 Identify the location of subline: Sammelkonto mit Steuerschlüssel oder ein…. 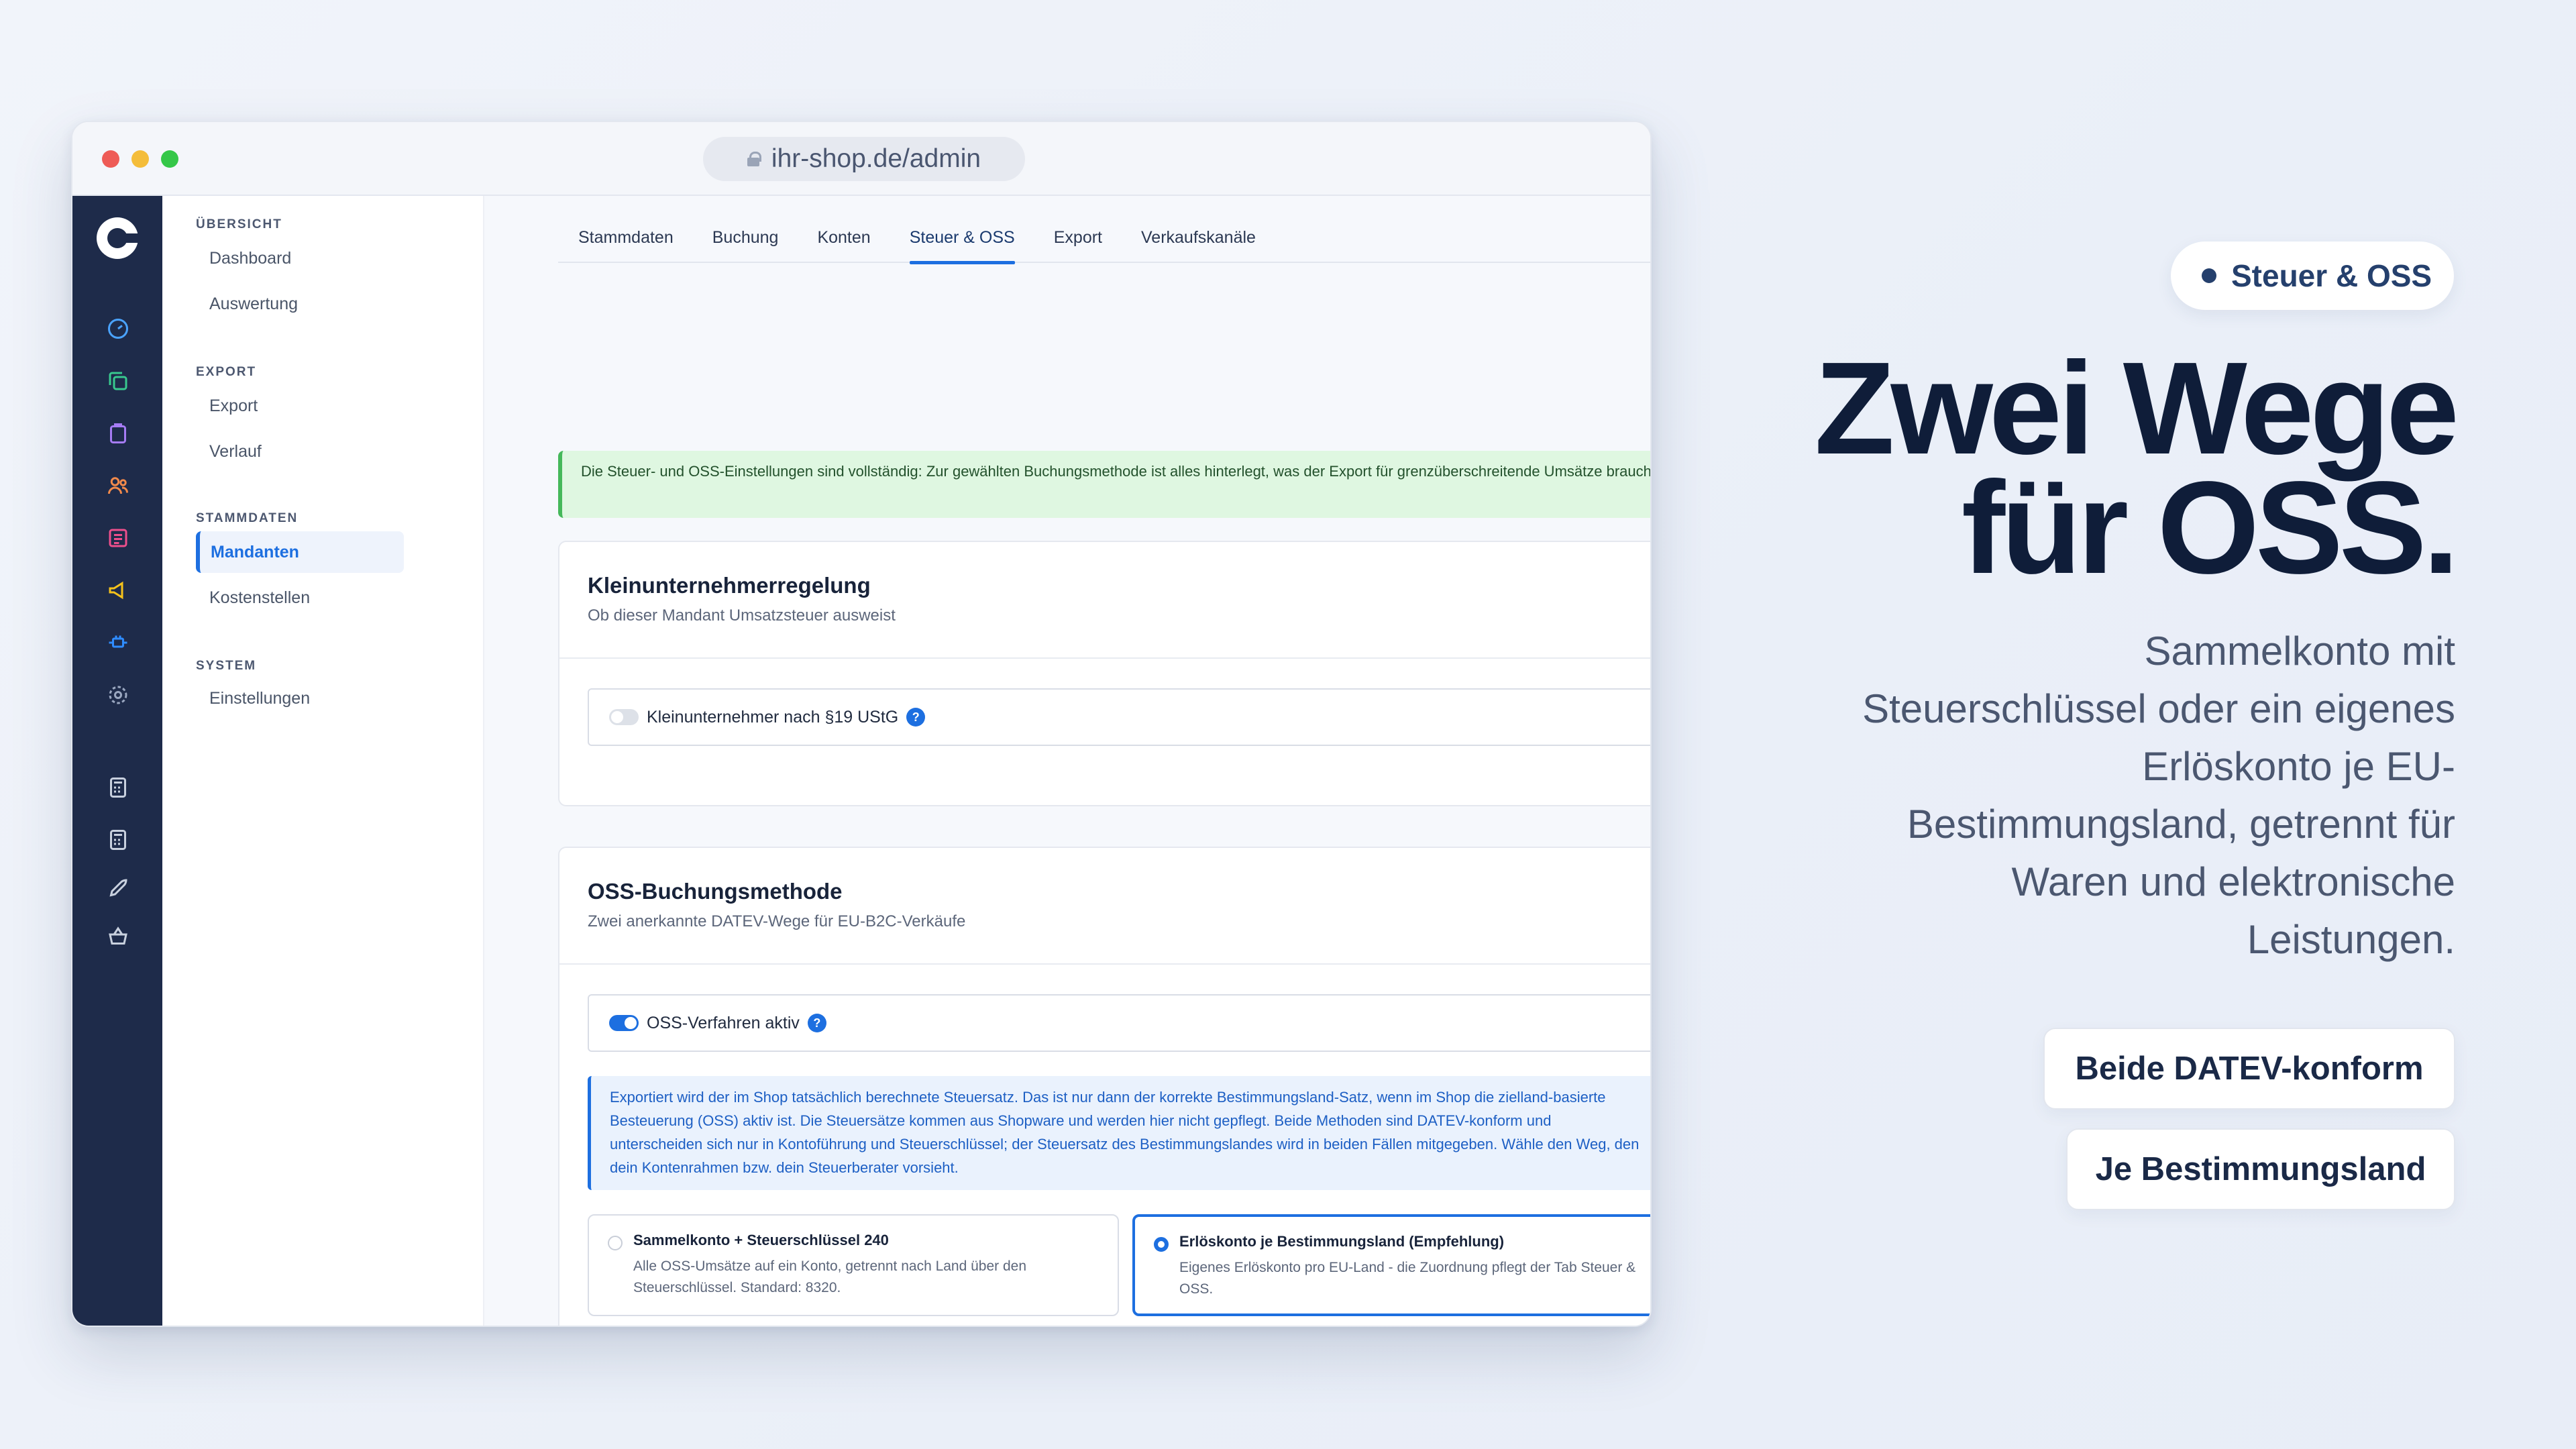
(2158, 795).